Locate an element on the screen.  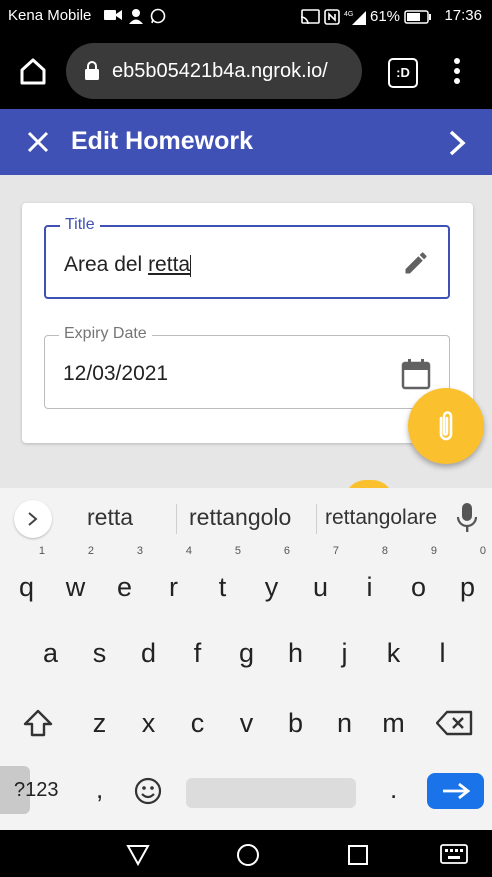
calendar-icon is located at coordinates (416, 374).